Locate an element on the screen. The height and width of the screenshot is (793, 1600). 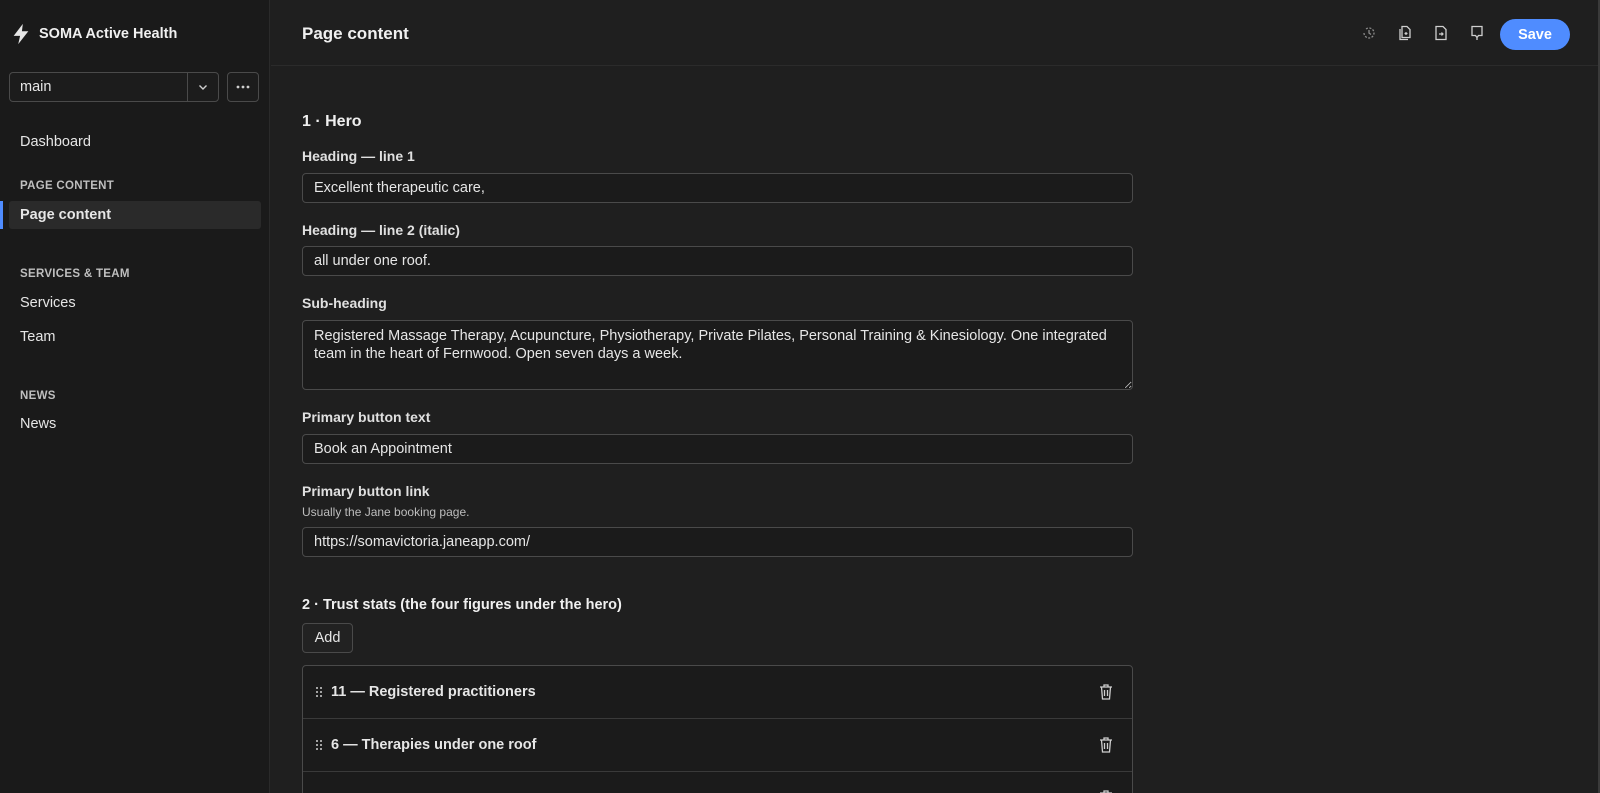
primary-button-text-input is located at coordinates (717, 449).